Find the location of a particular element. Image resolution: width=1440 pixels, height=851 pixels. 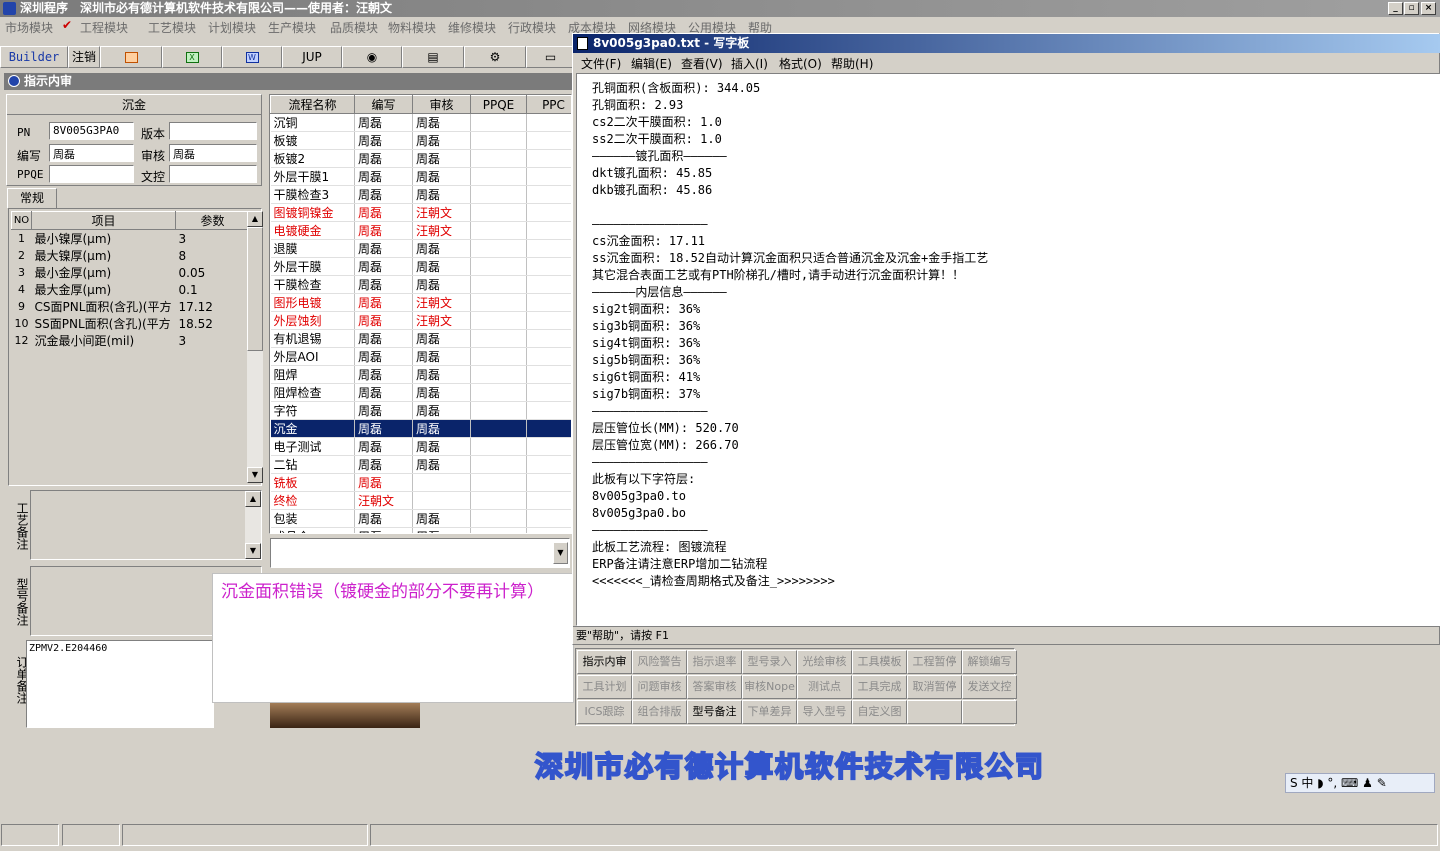

builder-button: Builder is located at coordinates (34, 57).